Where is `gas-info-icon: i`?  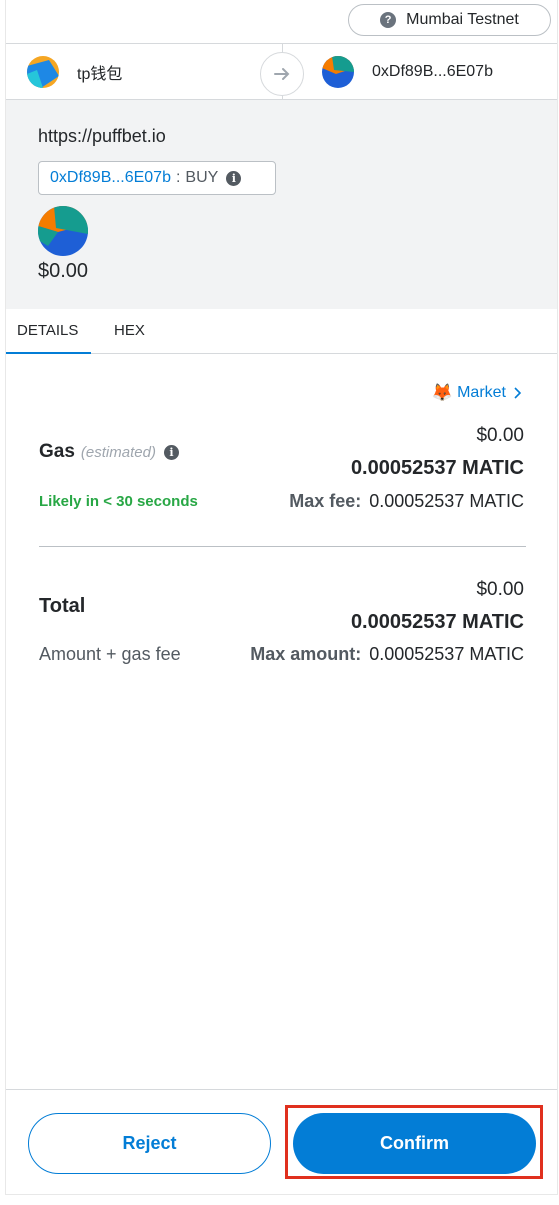 gas-info-icon: i is located at coordinates (171, 452).